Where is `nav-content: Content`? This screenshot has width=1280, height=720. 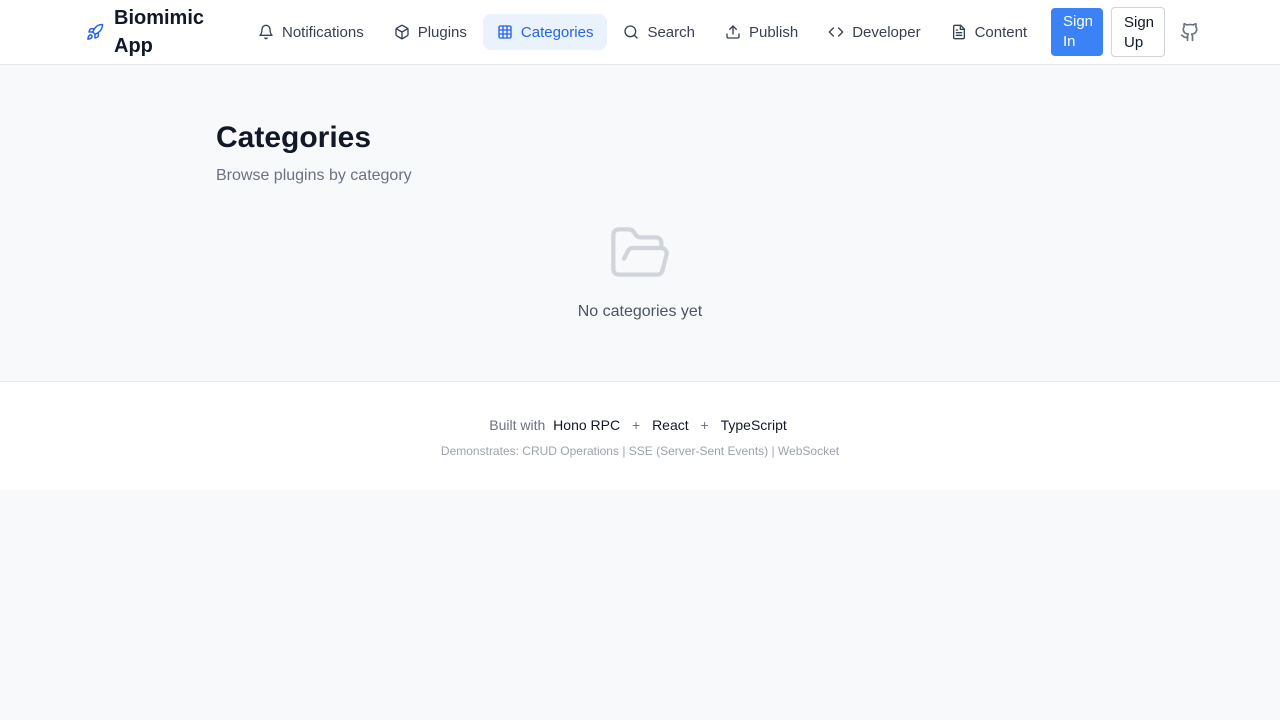
nav-content: Content is located at coordinates (989, 32).